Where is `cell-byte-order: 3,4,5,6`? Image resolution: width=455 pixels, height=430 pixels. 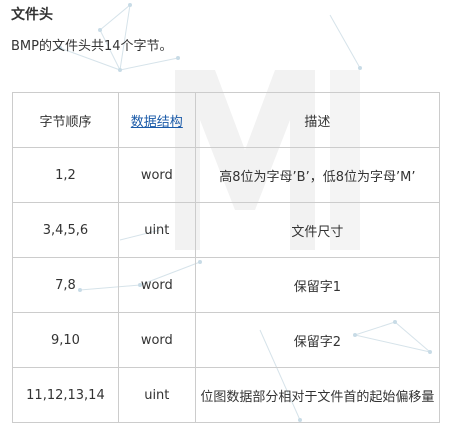 cell-byte-order: 3,4,5,6 is located at coordinates (65, 230).